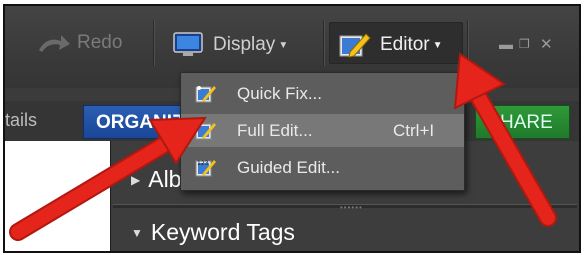 This screenshot has height=255, width=584. I want to click on restore-icon: ❐, so click(524, 44).